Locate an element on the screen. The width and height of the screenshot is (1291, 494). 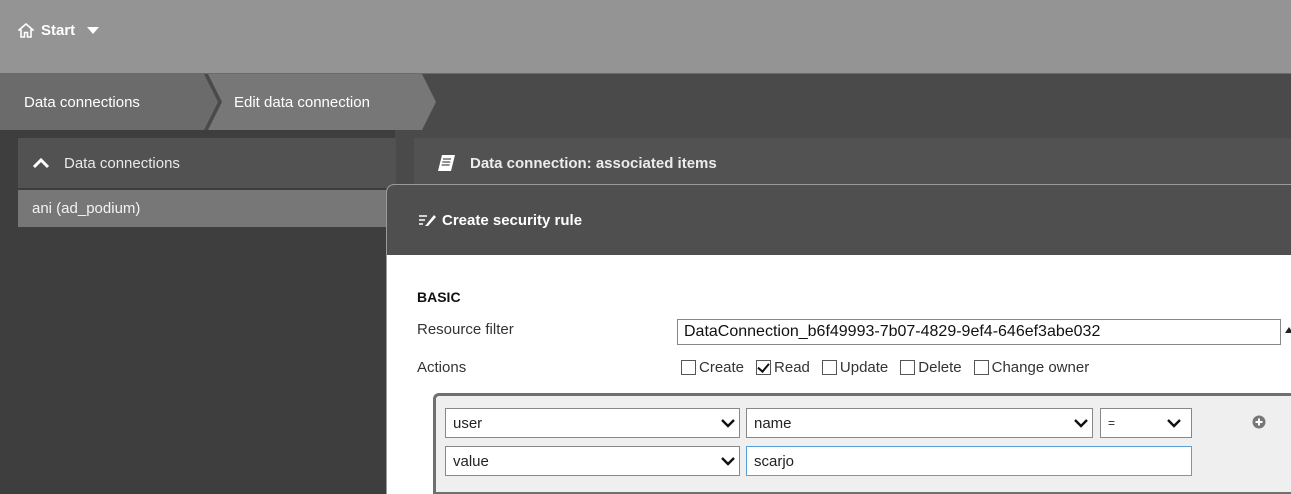
actions-checkboxes: Create Read Update Delete Change owner is located at coordinates (891, 367).